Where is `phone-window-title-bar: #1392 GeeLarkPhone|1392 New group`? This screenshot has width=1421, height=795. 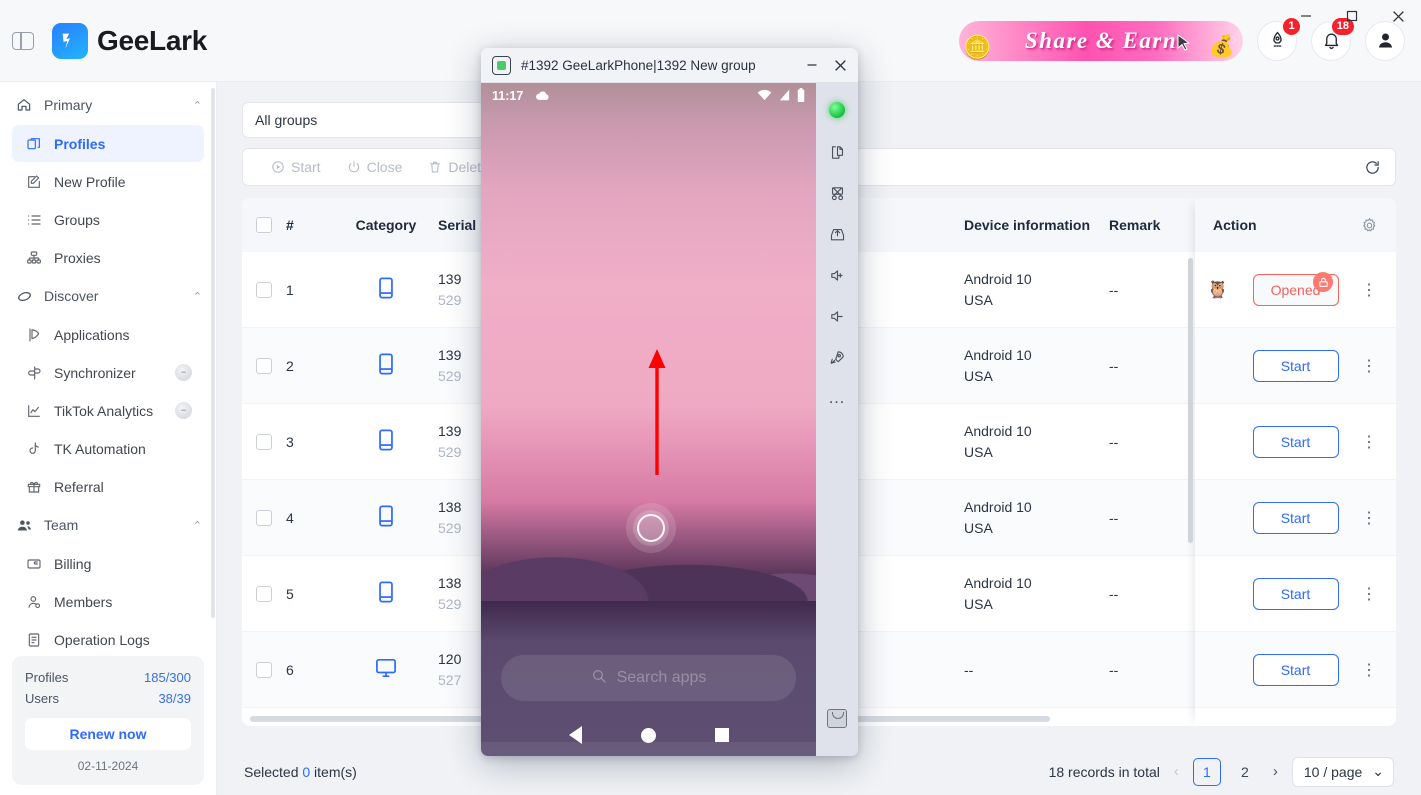 phone-window-title-bar: #1392 GeeLarkPhone|1392 New group is located at coordinates (669, 65).